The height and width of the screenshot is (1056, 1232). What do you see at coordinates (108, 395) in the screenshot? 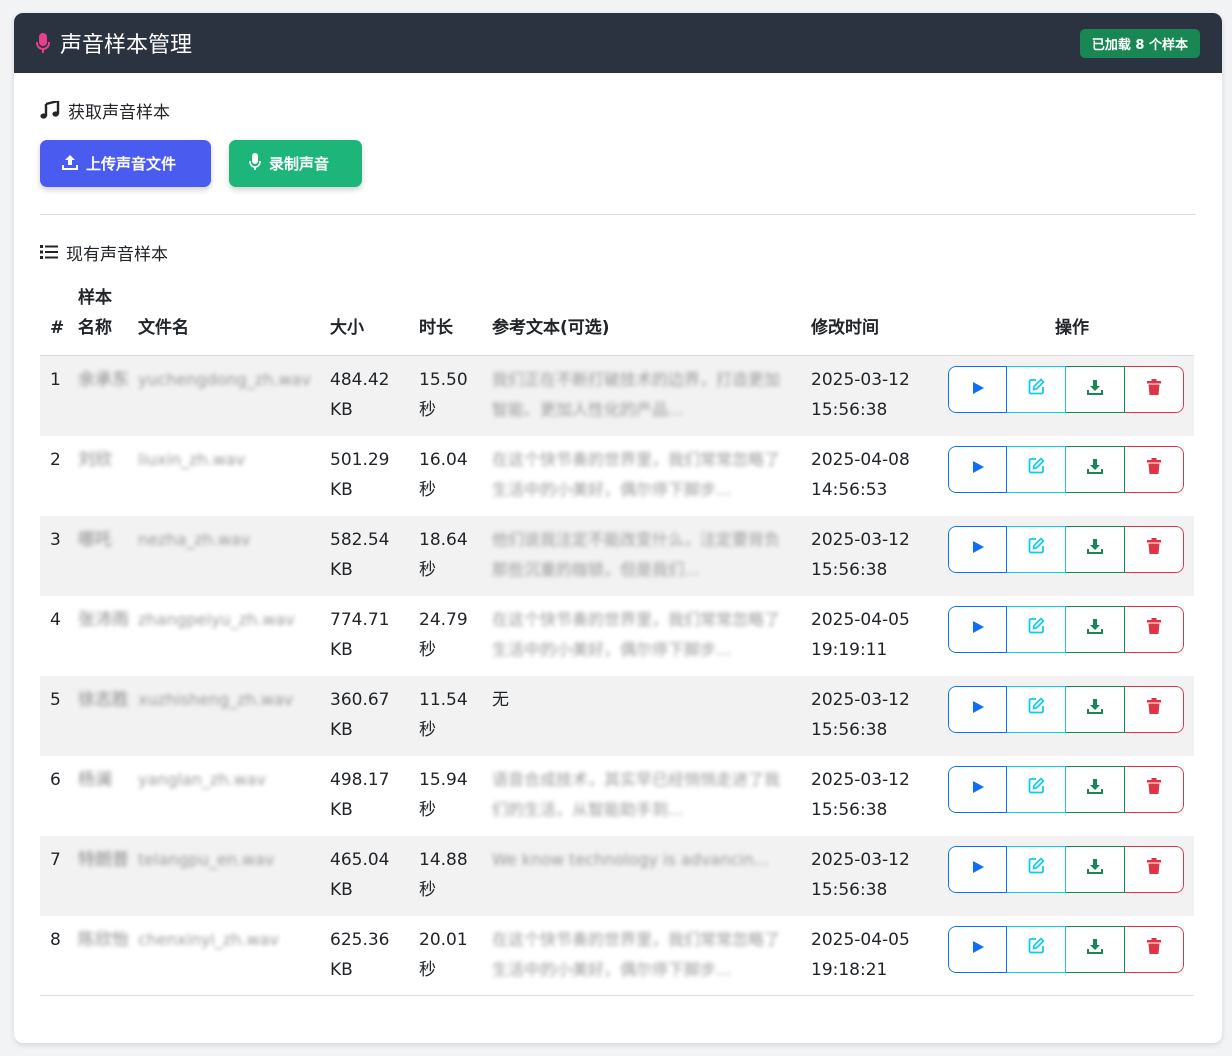
I see `row-sample-name: 余承东` at bounding box center [108, 395].